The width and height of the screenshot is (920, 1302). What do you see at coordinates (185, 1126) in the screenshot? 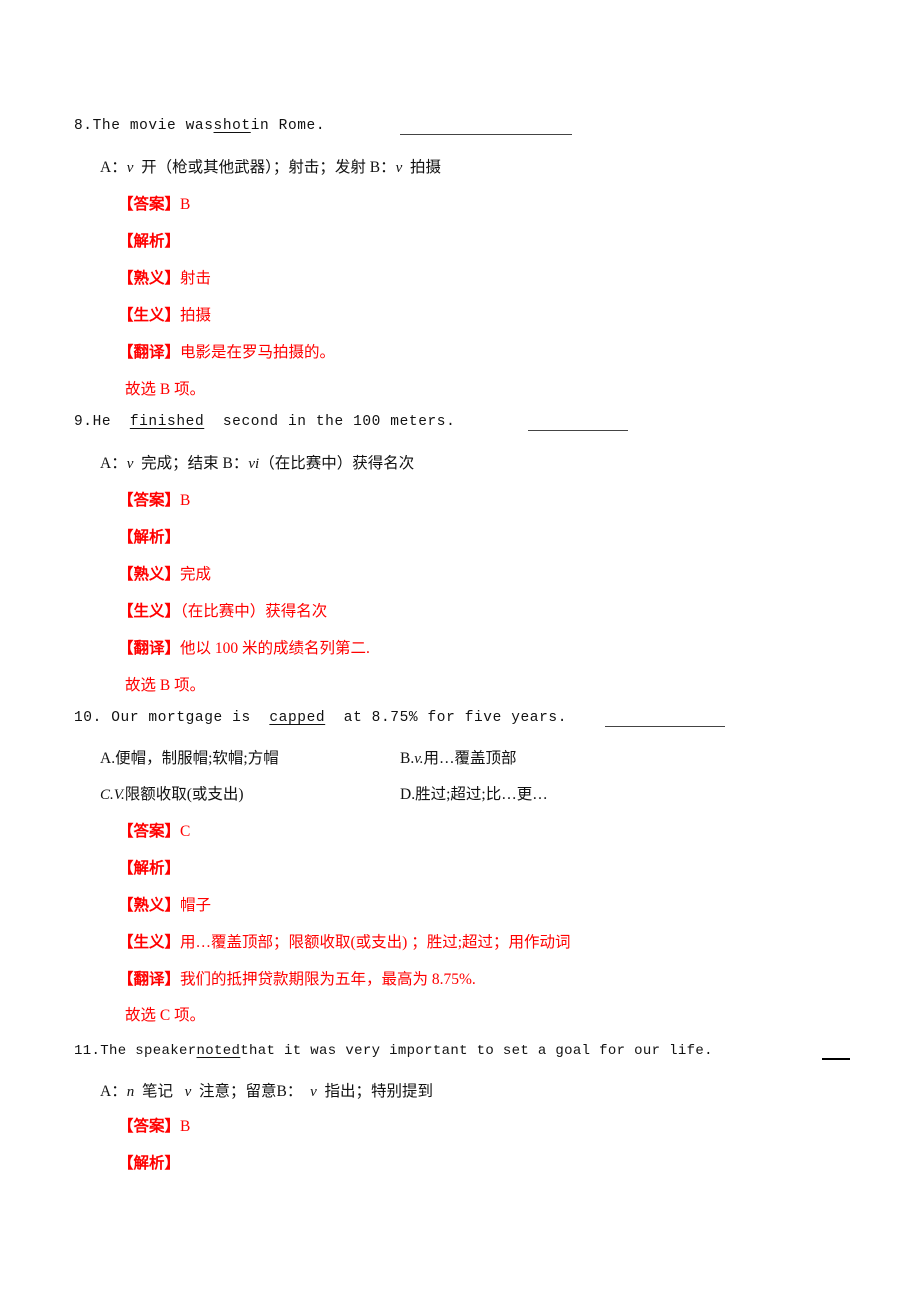
I see `answer-value-11: B` at bounding box center [185, 1126].